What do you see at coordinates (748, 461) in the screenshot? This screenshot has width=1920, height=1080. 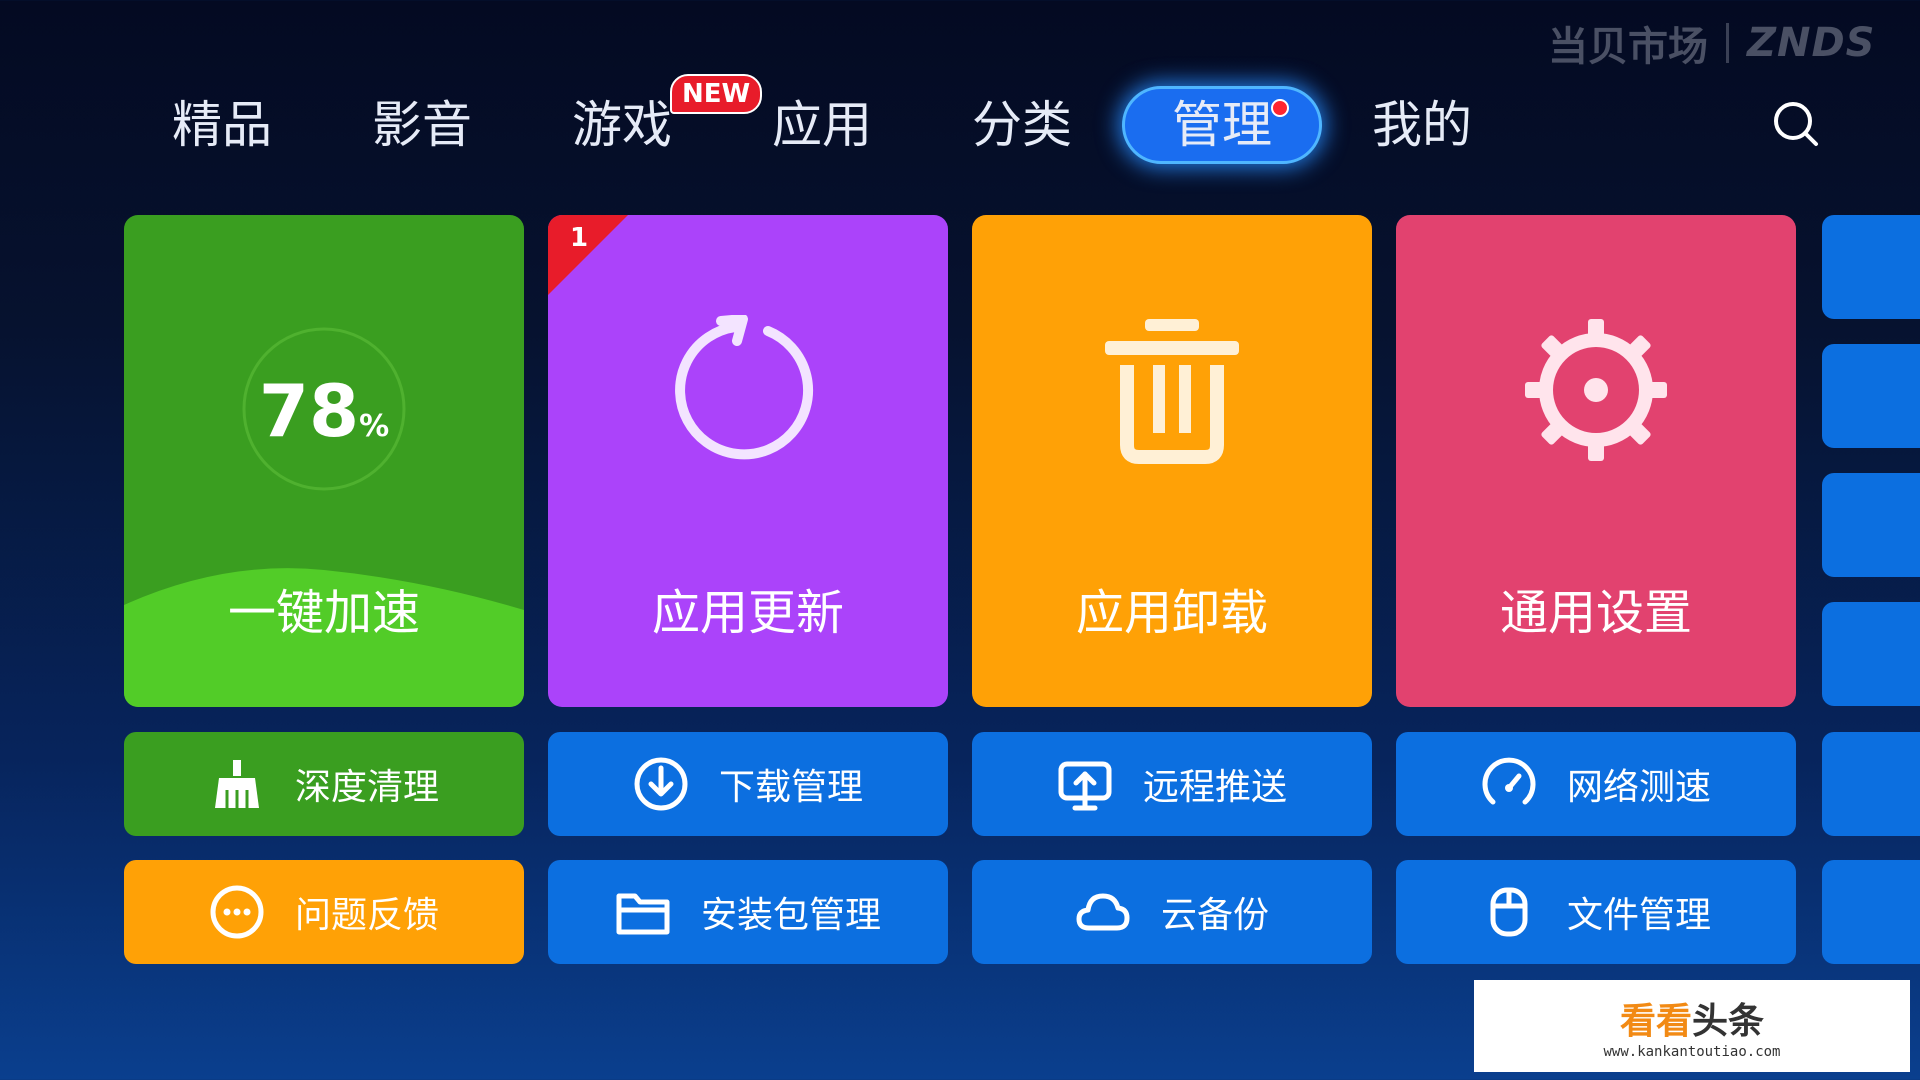 I see `app-update-tile: 1 应用更新` at bounding box center [748, 461].